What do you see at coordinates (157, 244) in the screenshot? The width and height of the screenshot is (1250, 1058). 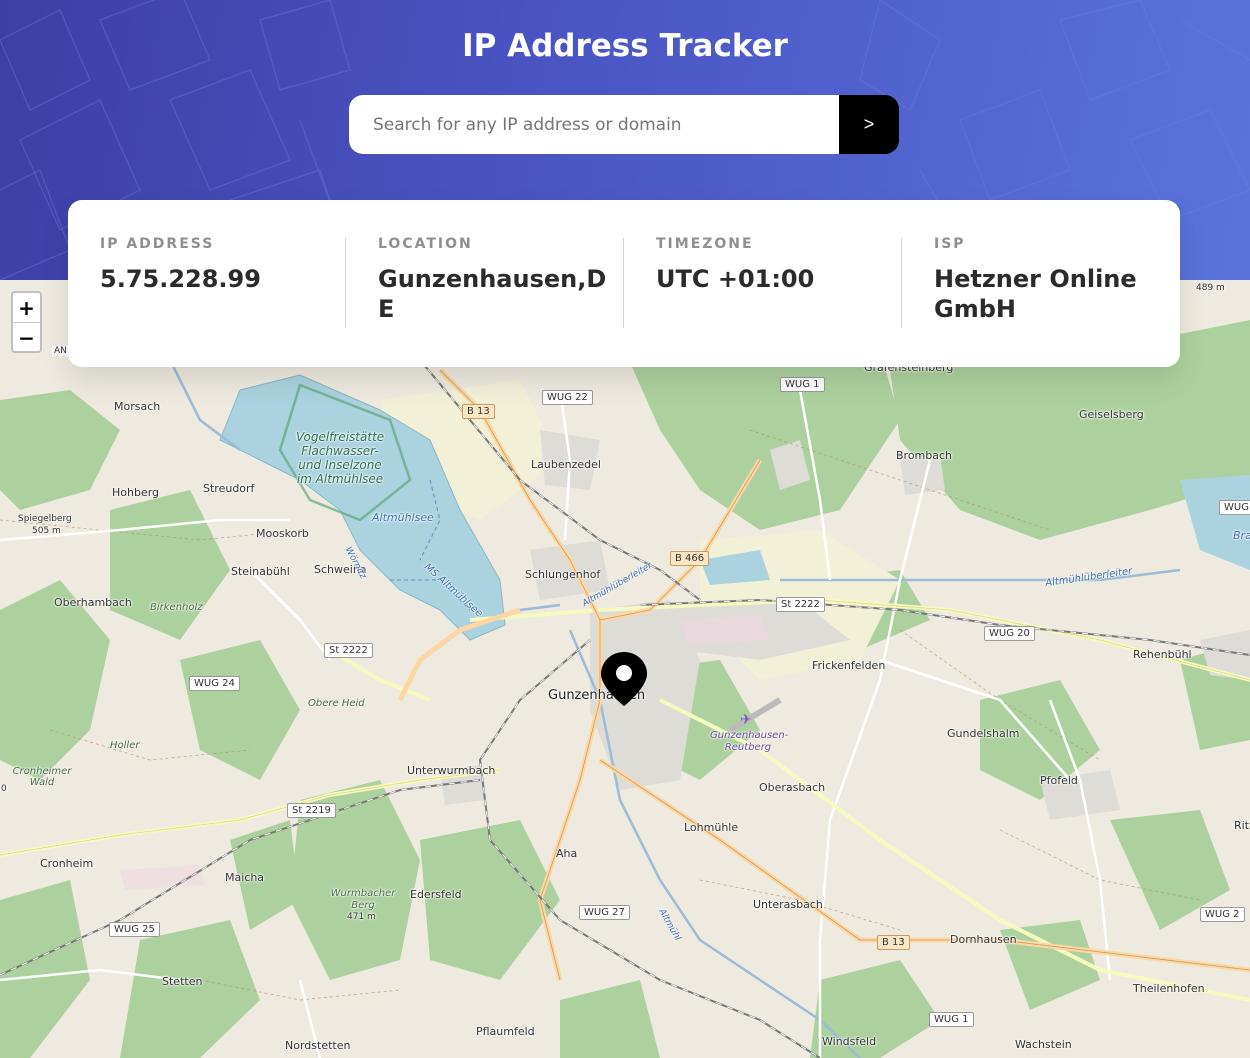 I see `stat-label: IP ADDRESS` at bounding box center [157, 244].